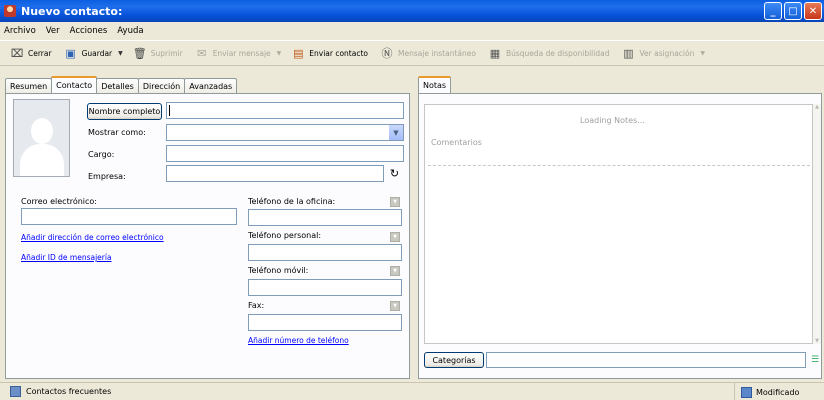 This screenshot has height=400, width=824. I want to click on tab-direccion: Dirección, so click(161, 85).